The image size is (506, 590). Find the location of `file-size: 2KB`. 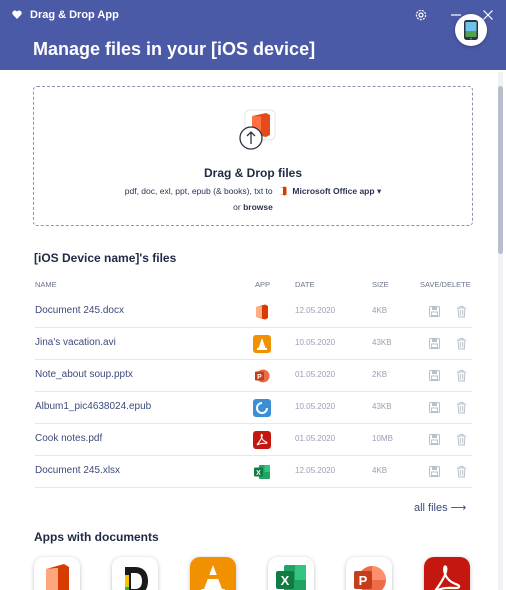

file-size: 2KB is located at coordinates (380, 374).